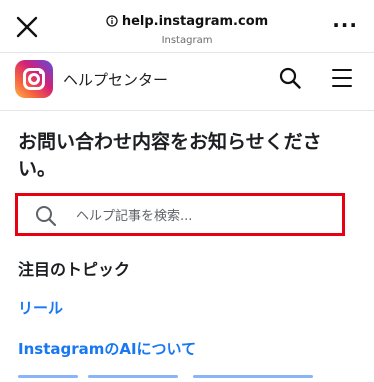 The image size is (374, 382). Describe the element at coordinates (170, 155) in the screenshot. I see `page-headline: お問い合わせ内容をお知らせください。` at that location.